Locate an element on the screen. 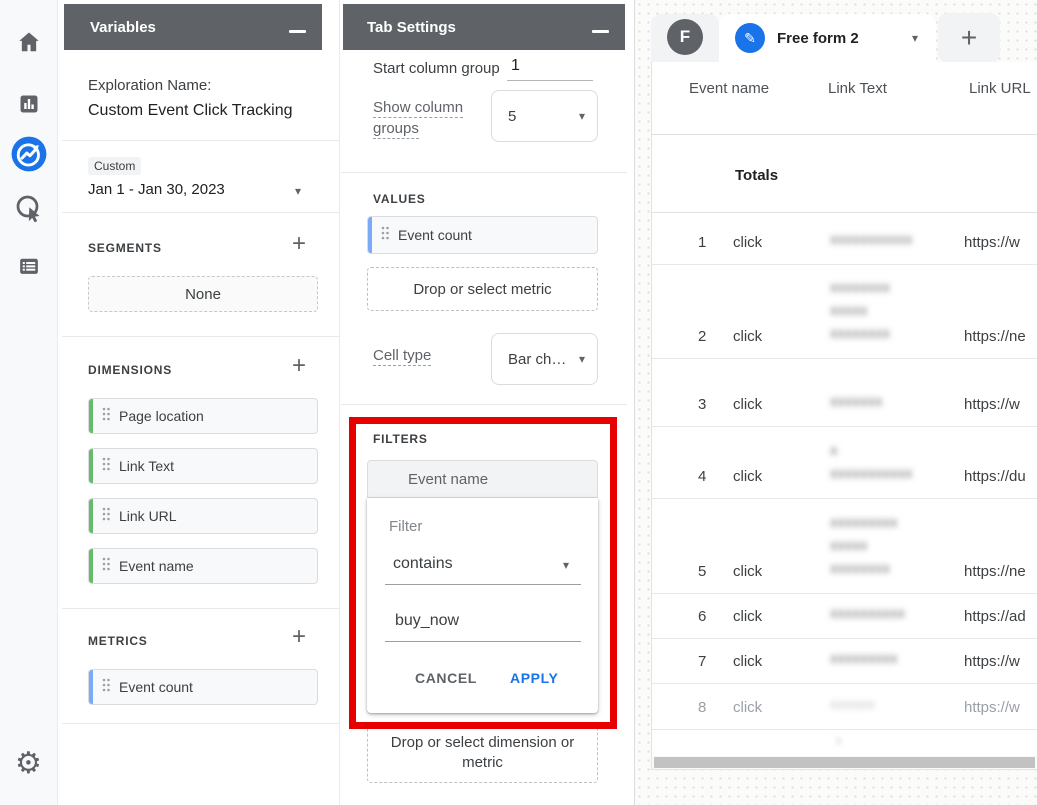  show-column-groups-label-line1: Show column is located at coordinates (418, 108).